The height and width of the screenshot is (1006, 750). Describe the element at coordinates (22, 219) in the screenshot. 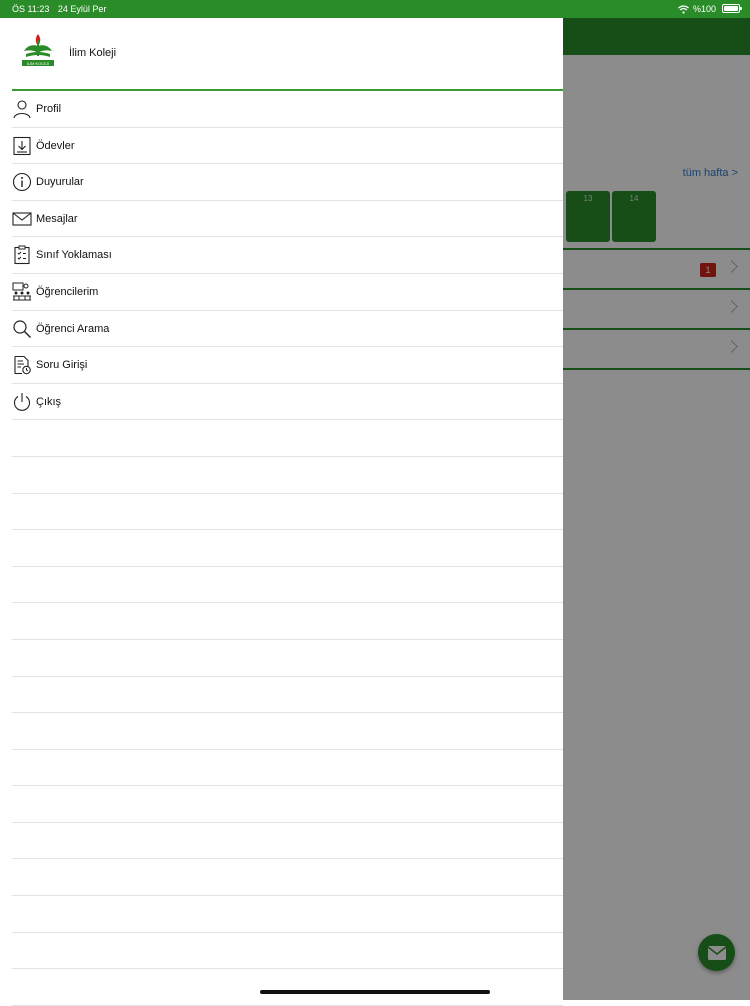

I see `envelope-icon` at that location.